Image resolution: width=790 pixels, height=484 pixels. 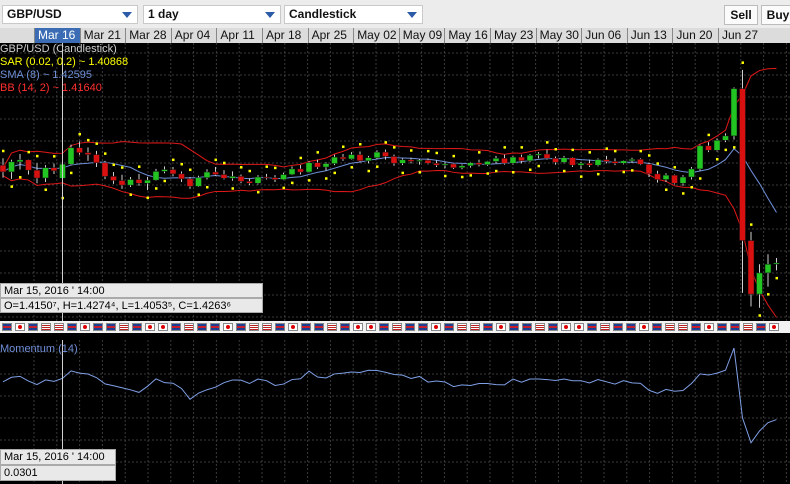 I want to click on symbol-dropdown: GBP/USD, so click(x=70, y=14).